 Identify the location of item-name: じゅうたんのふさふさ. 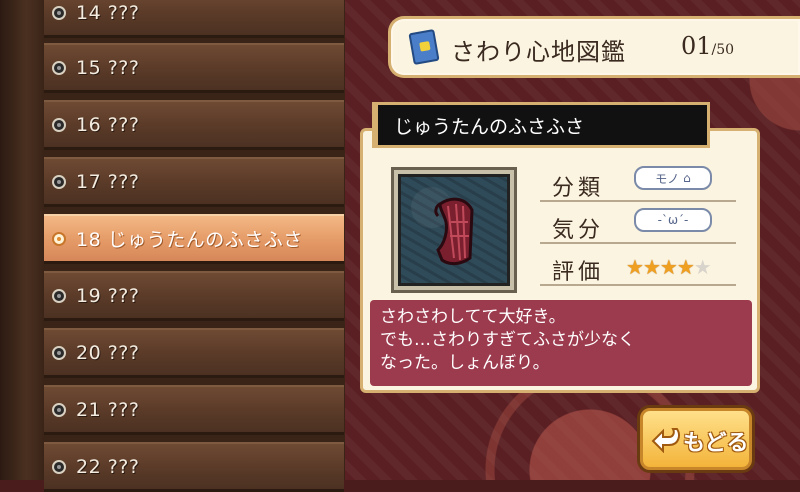
(489, 126).